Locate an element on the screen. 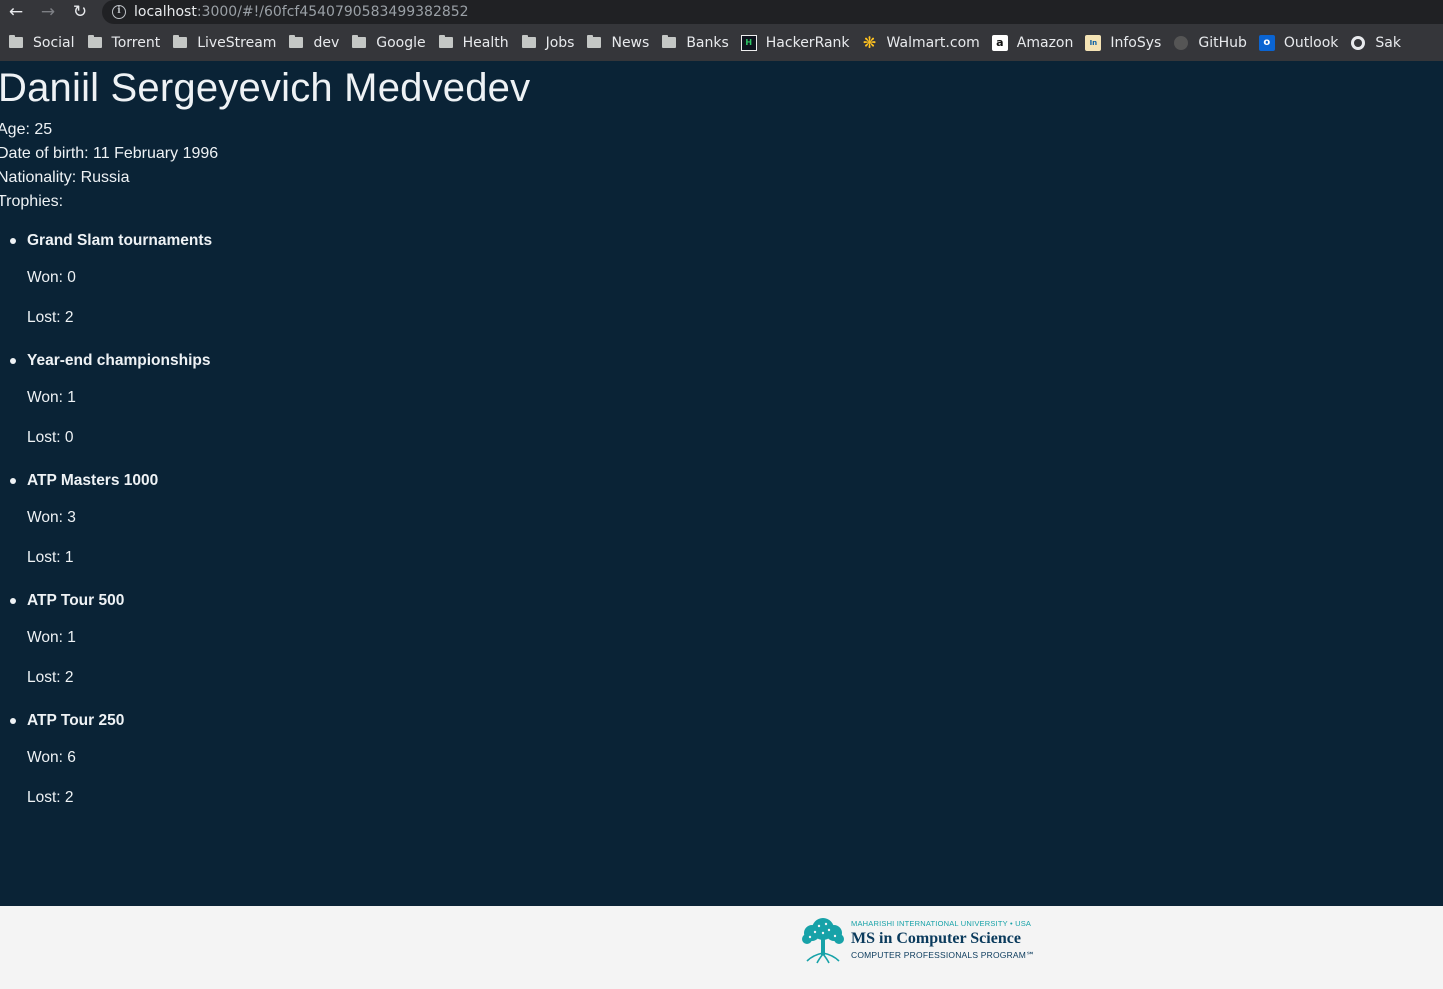 The image size is (1443, 989). site-info-icon: i is located at coordinates (119, 12).